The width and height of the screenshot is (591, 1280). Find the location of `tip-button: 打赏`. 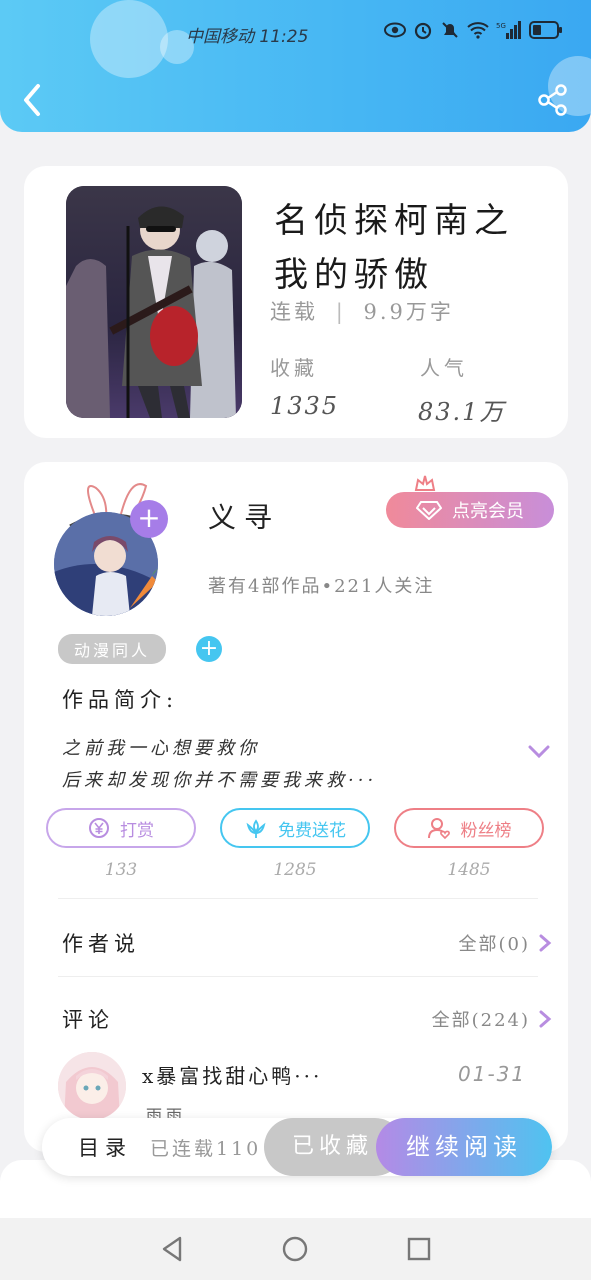

tip-button: 打赏 is located at coordinates (121, 828).